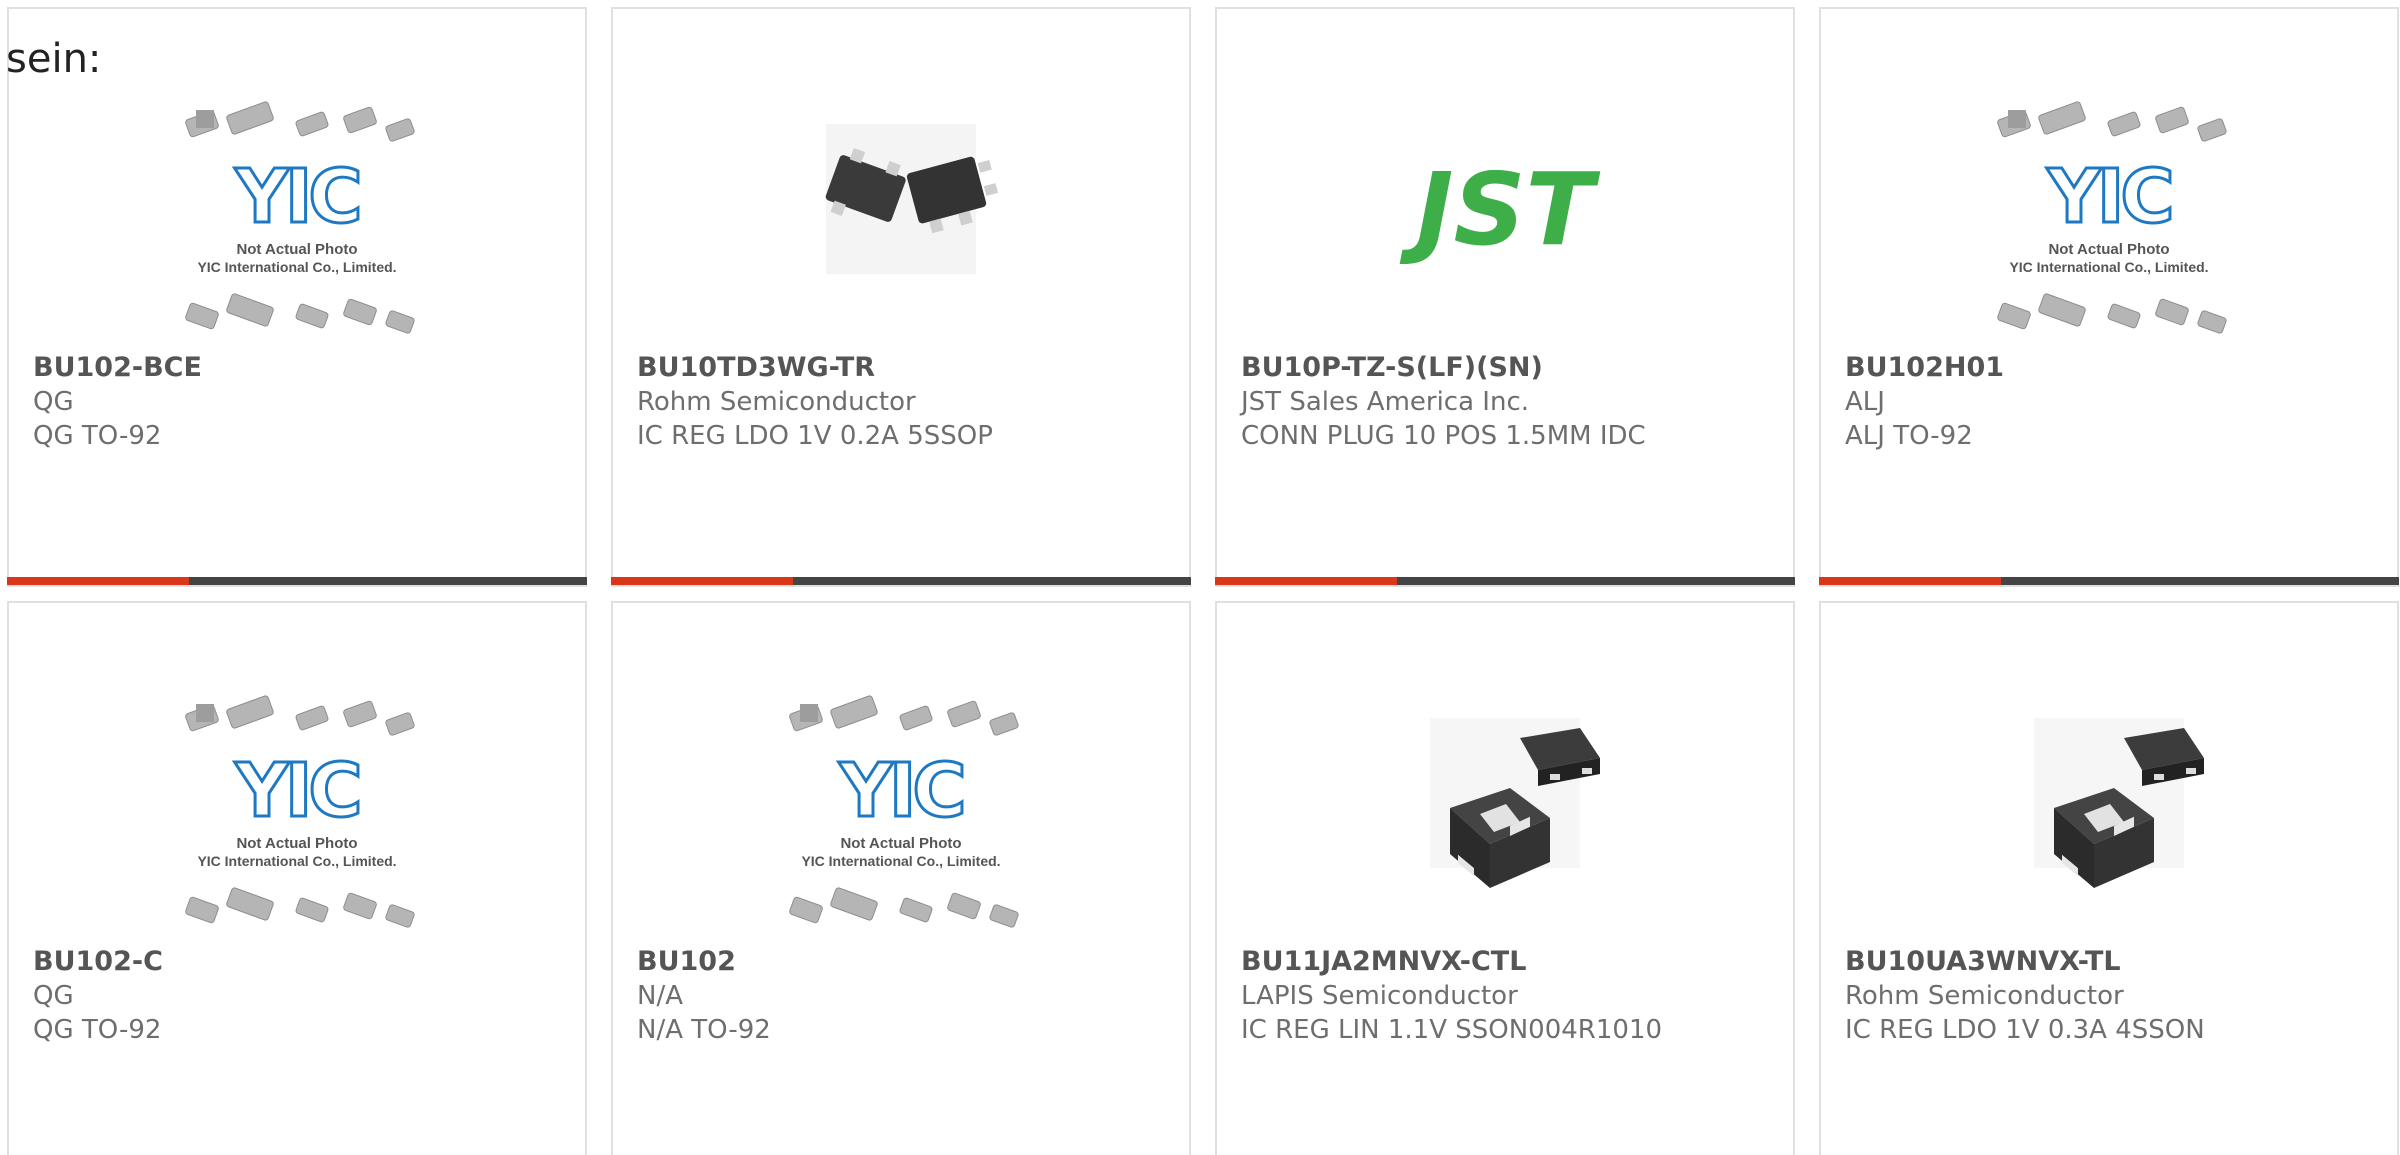  I want to click on description: N/A TO-92, so click(704, 1030).